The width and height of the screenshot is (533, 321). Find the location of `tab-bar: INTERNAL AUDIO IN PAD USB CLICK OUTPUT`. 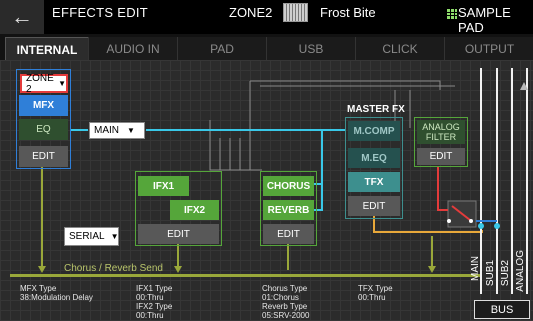

tab-bar: INTERNAL AUDIO IN PAD USB CLICK OUTPUT is located at coordinates (266, 47).